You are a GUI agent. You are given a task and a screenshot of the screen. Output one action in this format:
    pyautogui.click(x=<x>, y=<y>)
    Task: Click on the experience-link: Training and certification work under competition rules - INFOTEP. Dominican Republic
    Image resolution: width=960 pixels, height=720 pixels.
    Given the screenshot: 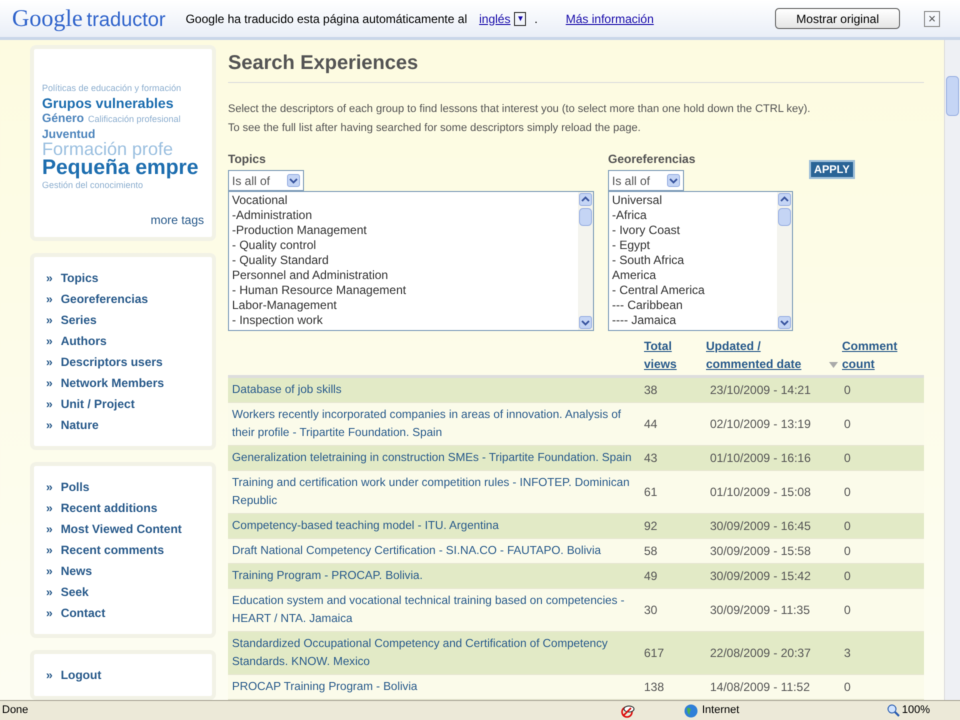 What is the action you would take?
    pyautogui.click(x=434, y=492)
    